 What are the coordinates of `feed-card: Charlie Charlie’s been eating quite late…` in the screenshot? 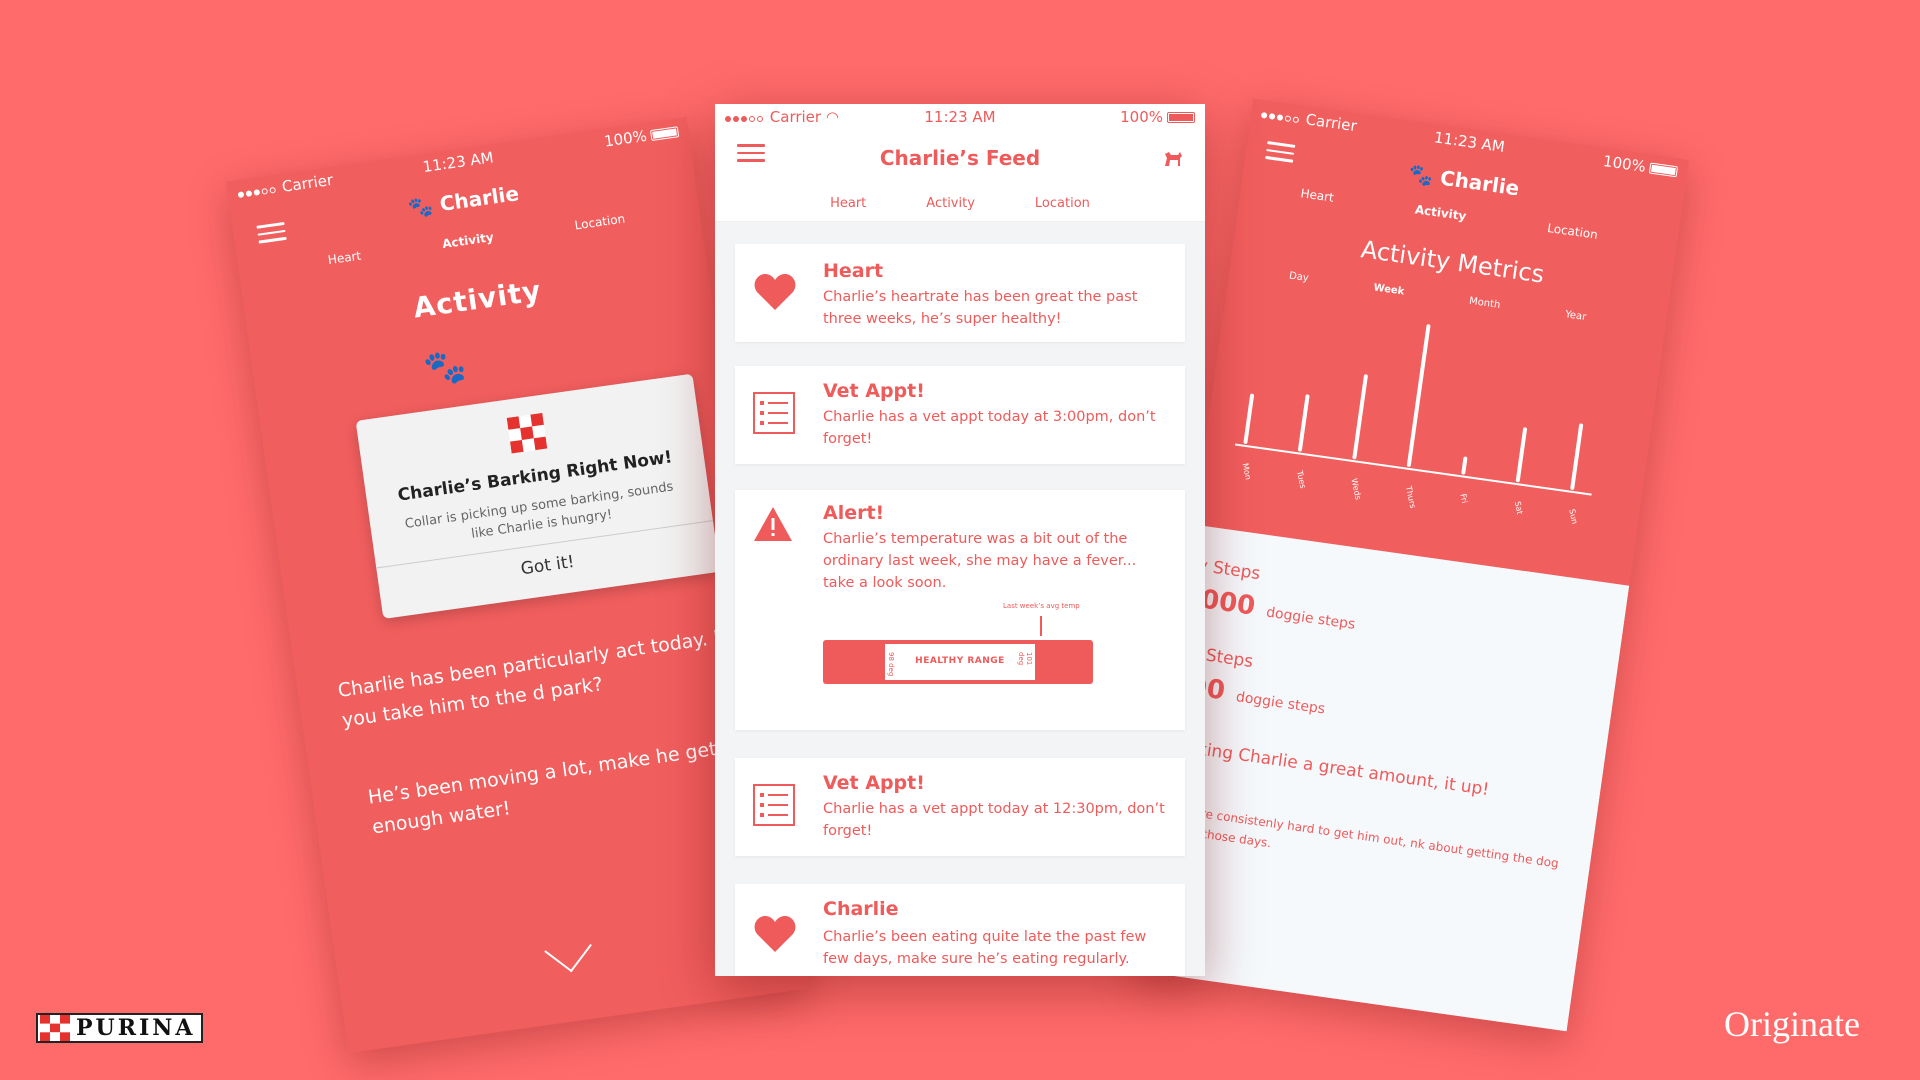 It's located at (960, 930).